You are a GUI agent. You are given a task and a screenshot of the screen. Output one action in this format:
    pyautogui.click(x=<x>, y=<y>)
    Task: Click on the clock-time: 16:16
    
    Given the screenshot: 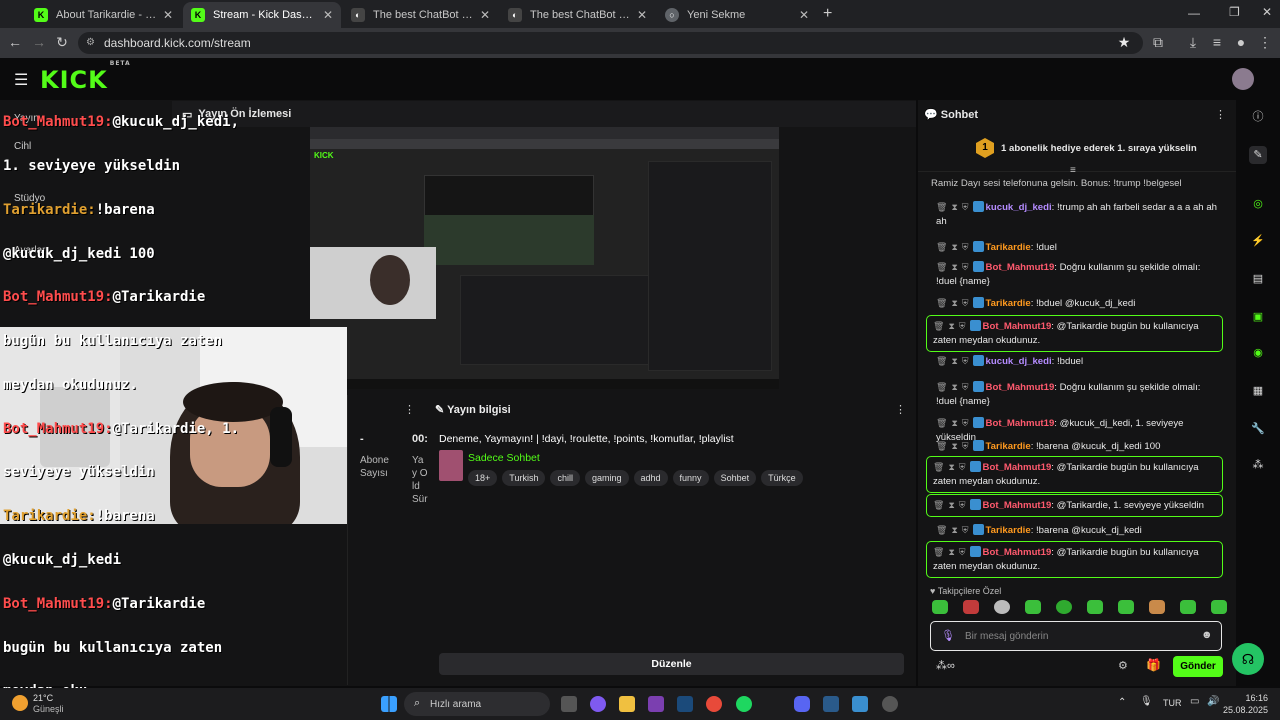 What is the action you would take?
    pyautogui.click(x=1246, y=698)
    